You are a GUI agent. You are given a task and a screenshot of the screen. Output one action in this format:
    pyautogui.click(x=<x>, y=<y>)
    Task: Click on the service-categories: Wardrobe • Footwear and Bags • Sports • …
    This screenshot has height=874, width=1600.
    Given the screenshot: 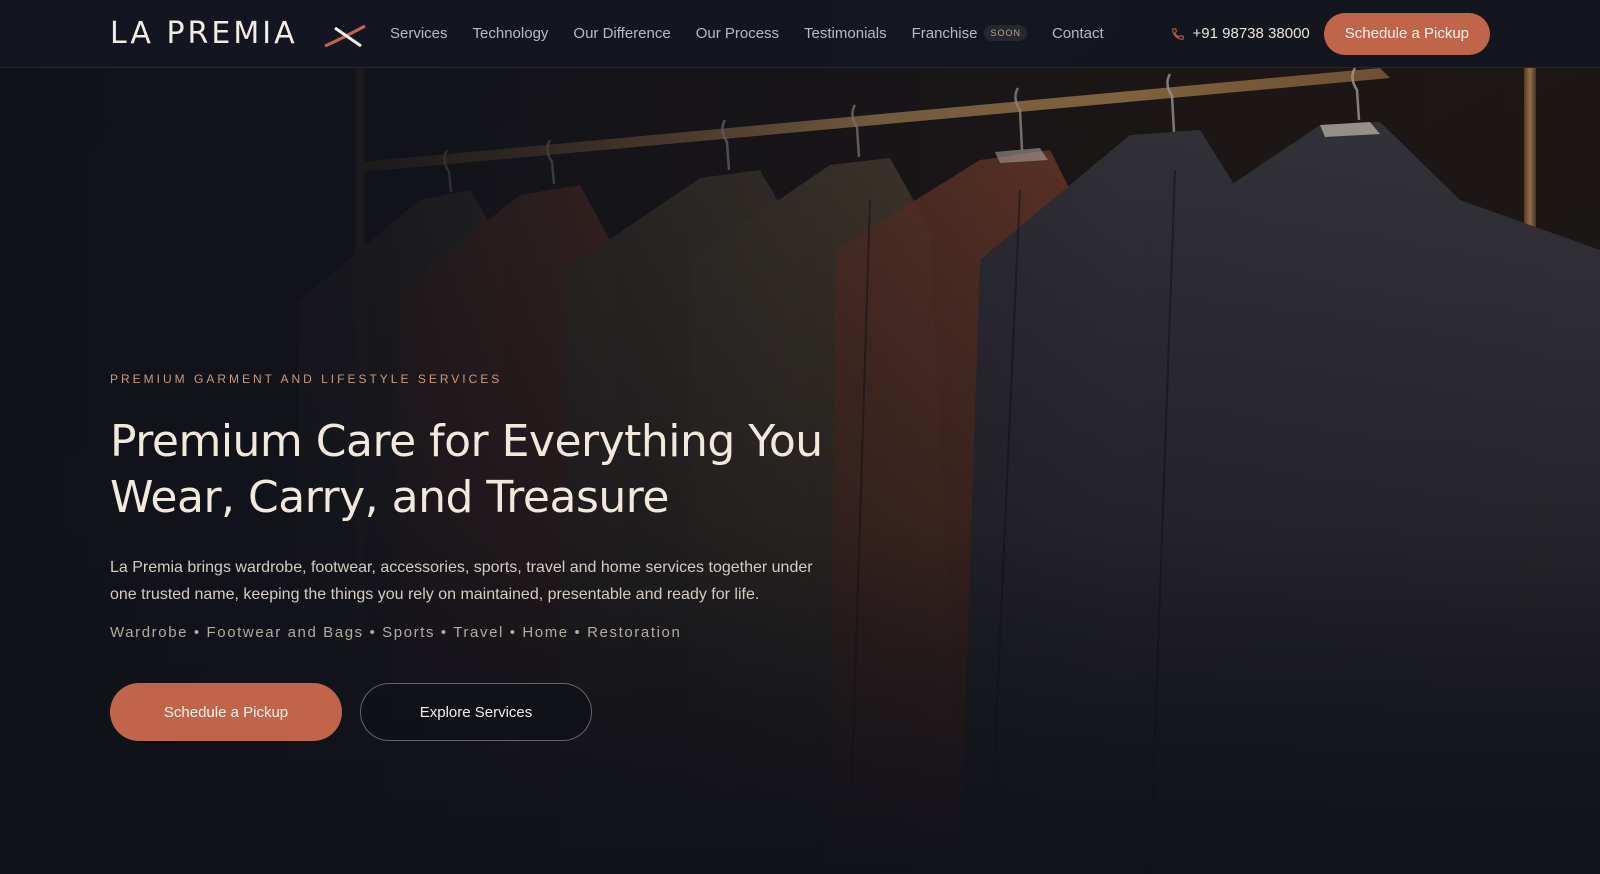 What is the action you would take?
    pyautogui.click(x=396, y=632)
    